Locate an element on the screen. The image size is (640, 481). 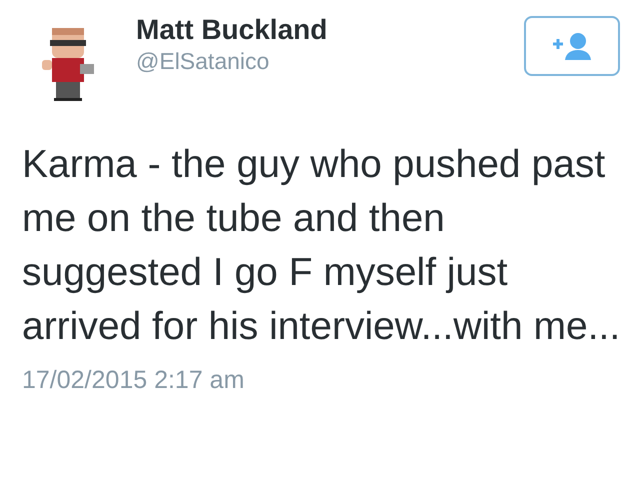
follow-button is located at coordinates (572, 46).